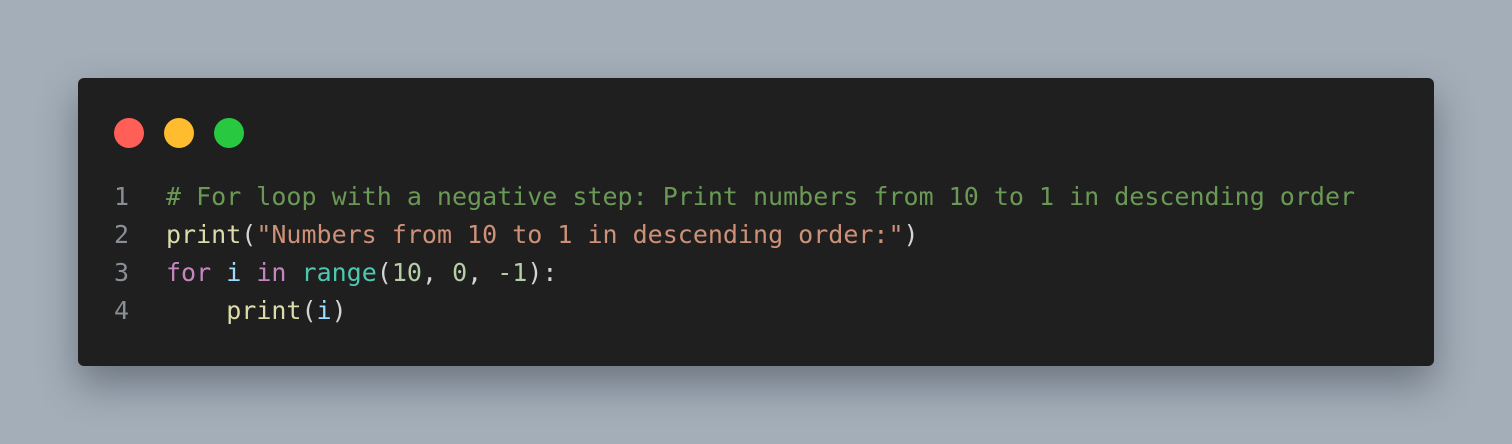 Image resolution: width=1512 pixels, height=444 pixels. Describe the element at coordinates (122, 272) in the screenshot. I see `line-number: 3` at that location.